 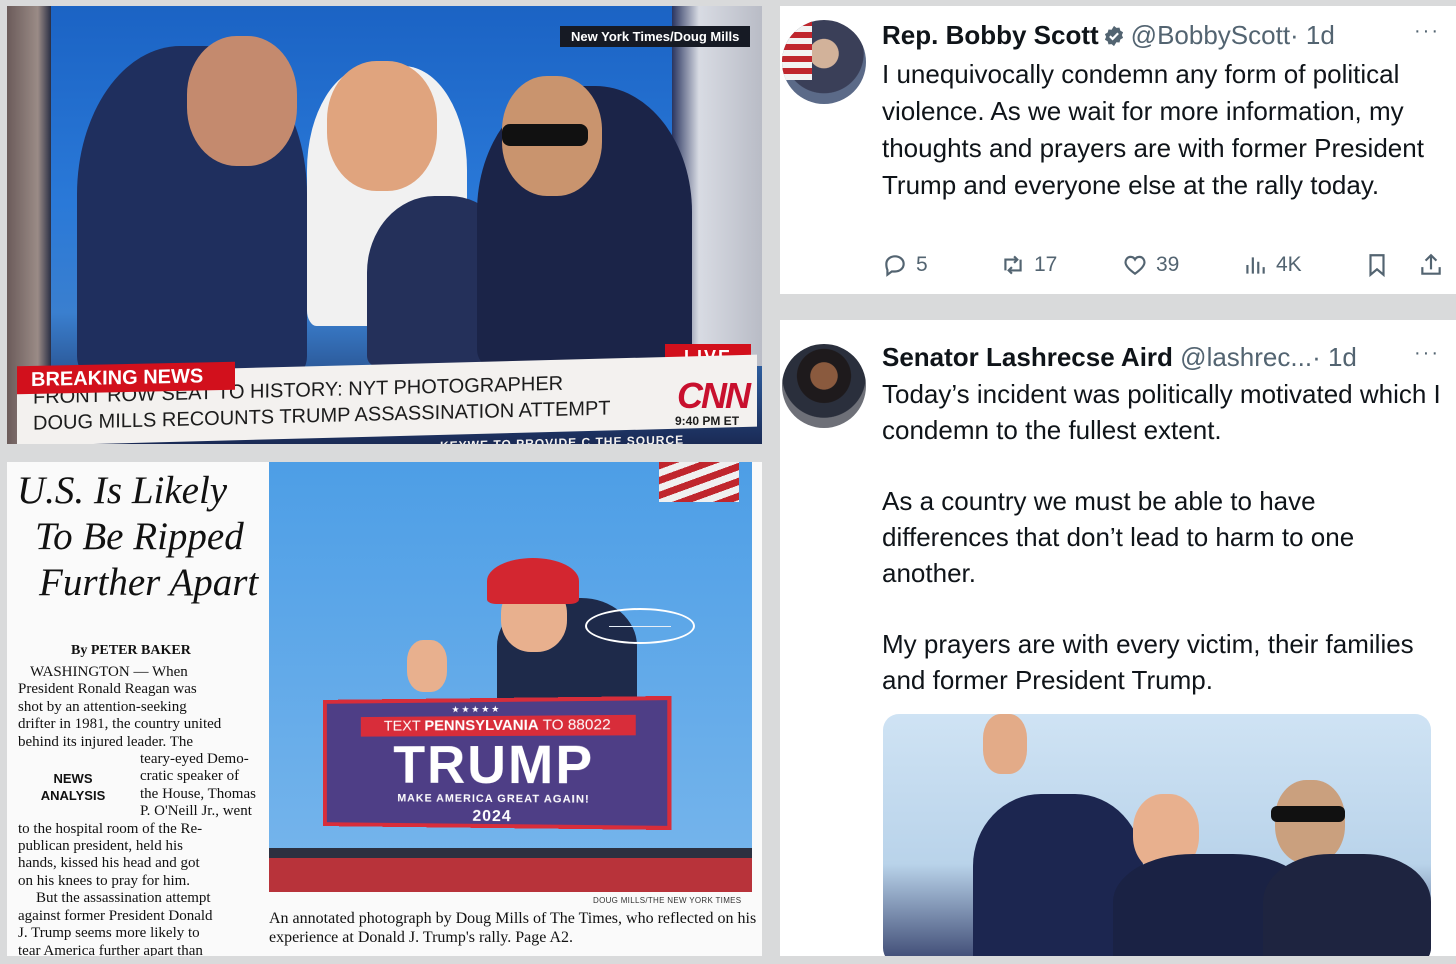 I want to click on tweet-header: Senator Lashrecse Aird @lashrec...· 1d, so click(x=1119, y=357).